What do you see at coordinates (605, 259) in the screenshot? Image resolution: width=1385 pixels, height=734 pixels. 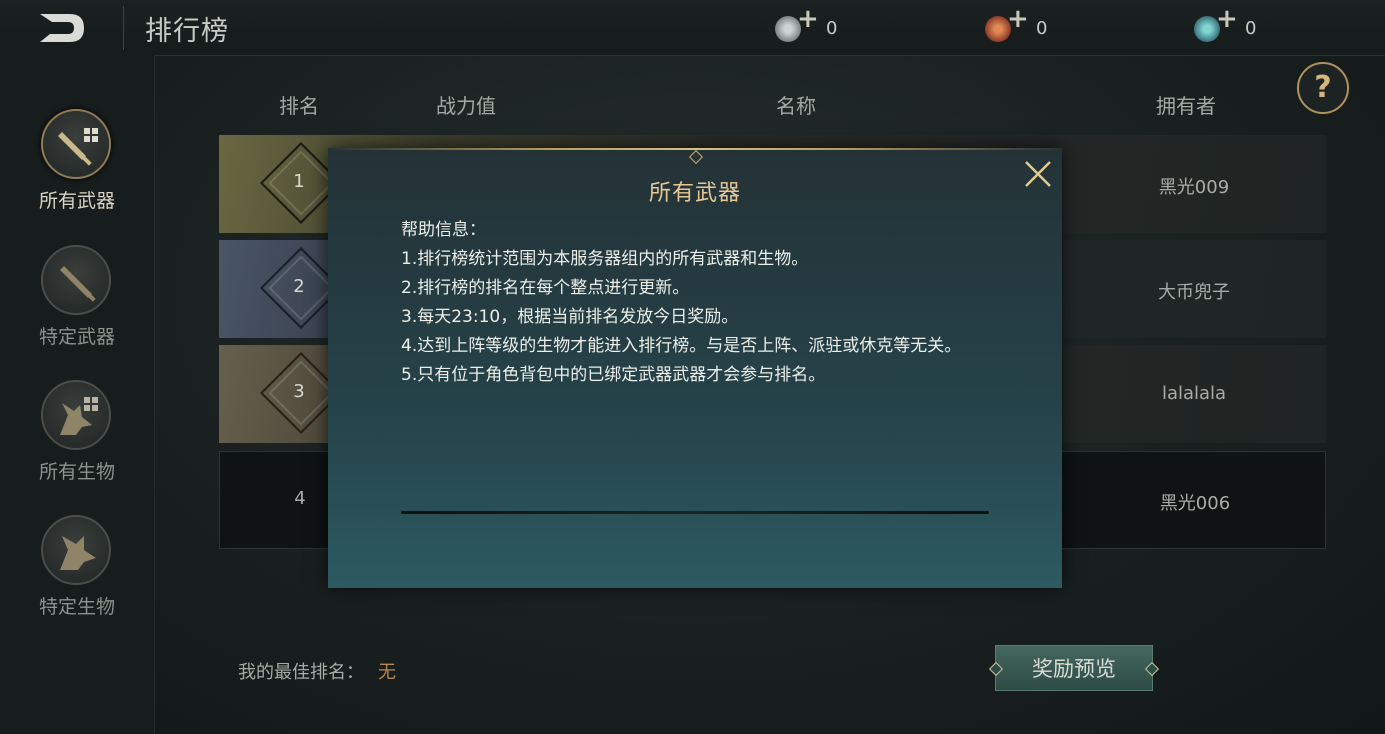 I see `help-line: 1.排行榜统计范围为本服务器组内的所有武器和生物。` at bounding box center [605, 259].